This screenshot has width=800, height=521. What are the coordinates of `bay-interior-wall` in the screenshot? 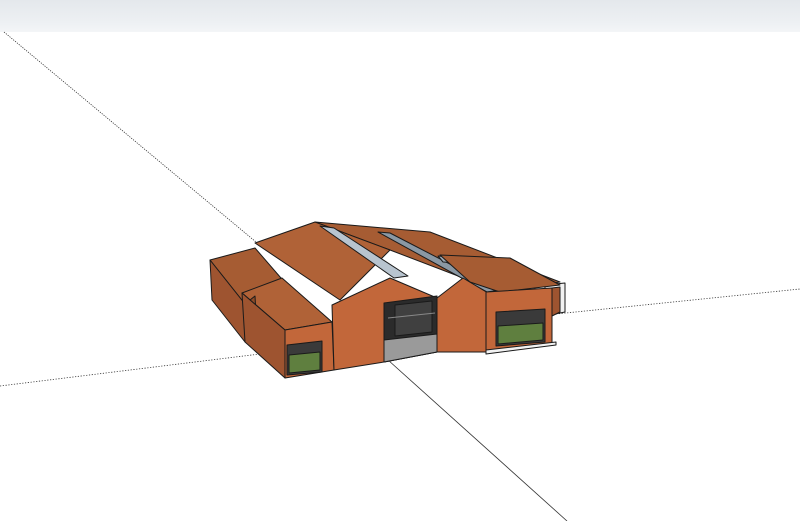 It's located at (413, 318).